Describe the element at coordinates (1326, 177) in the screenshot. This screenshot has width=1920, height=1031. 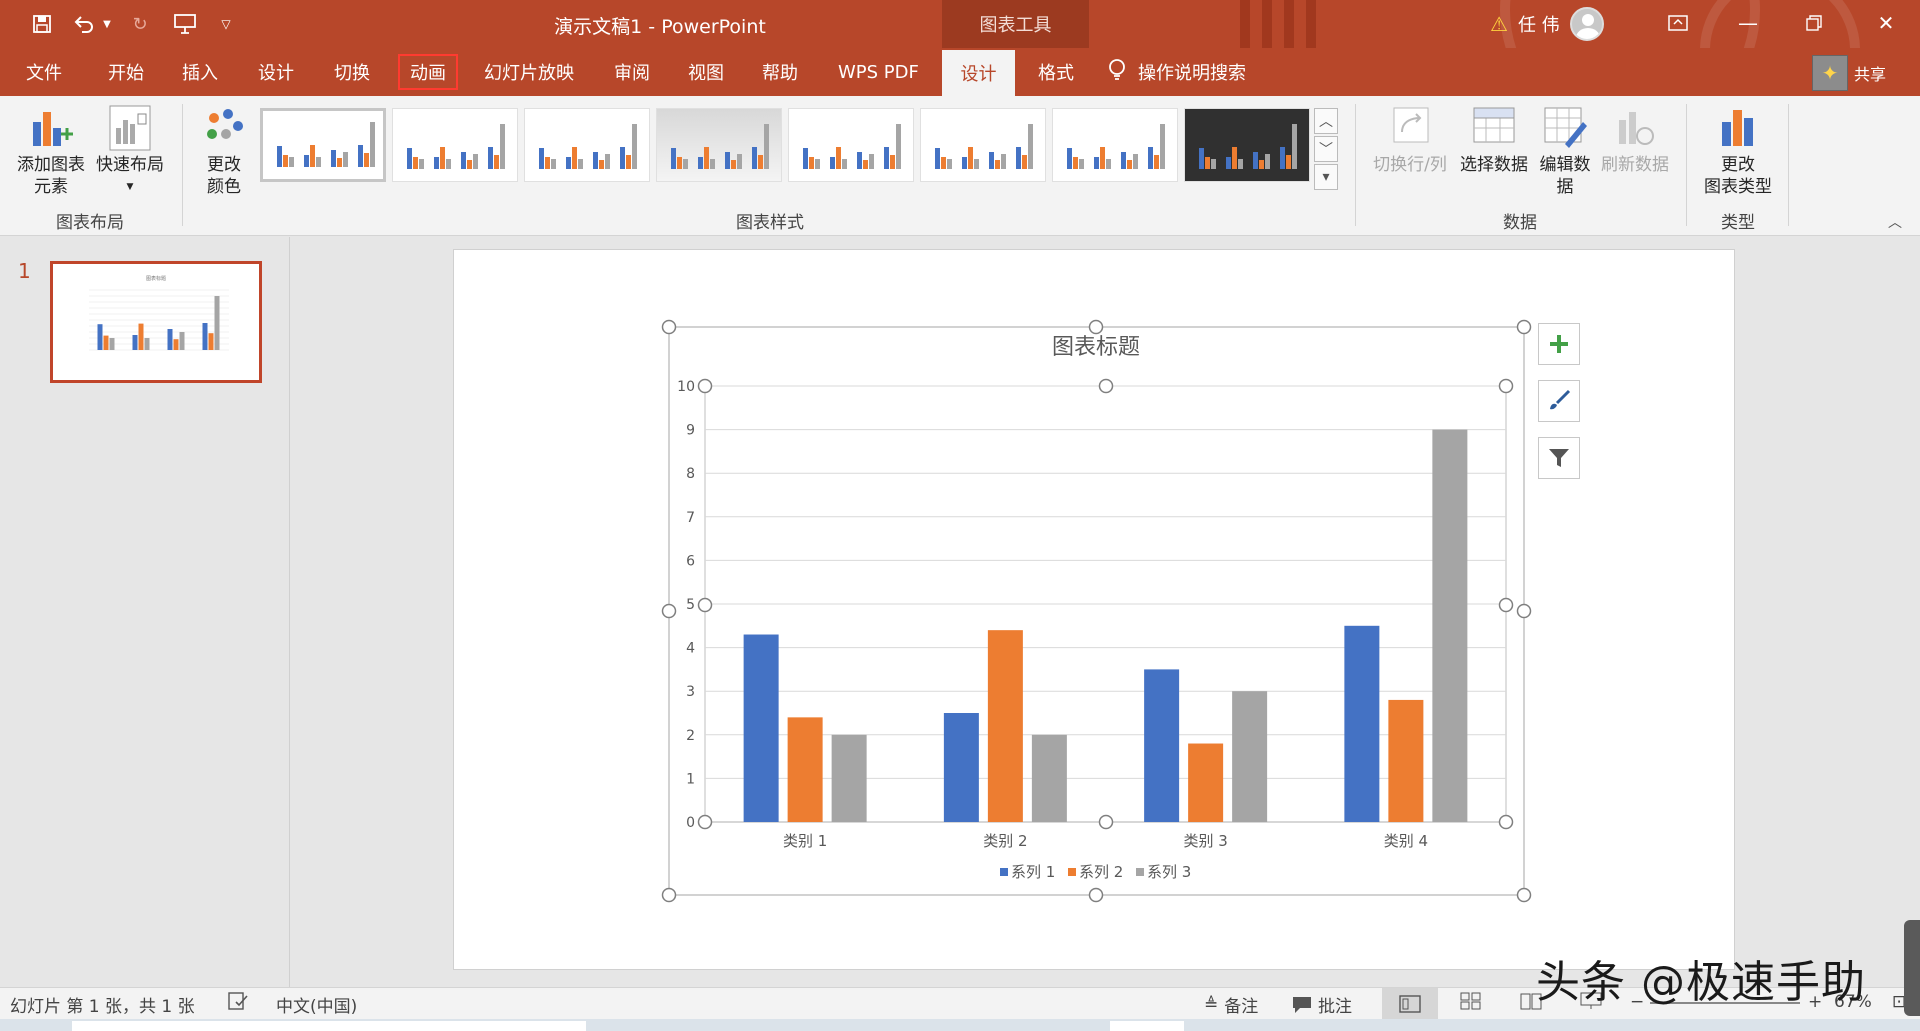
I see `gallery-more-icon: ▾` at that location.